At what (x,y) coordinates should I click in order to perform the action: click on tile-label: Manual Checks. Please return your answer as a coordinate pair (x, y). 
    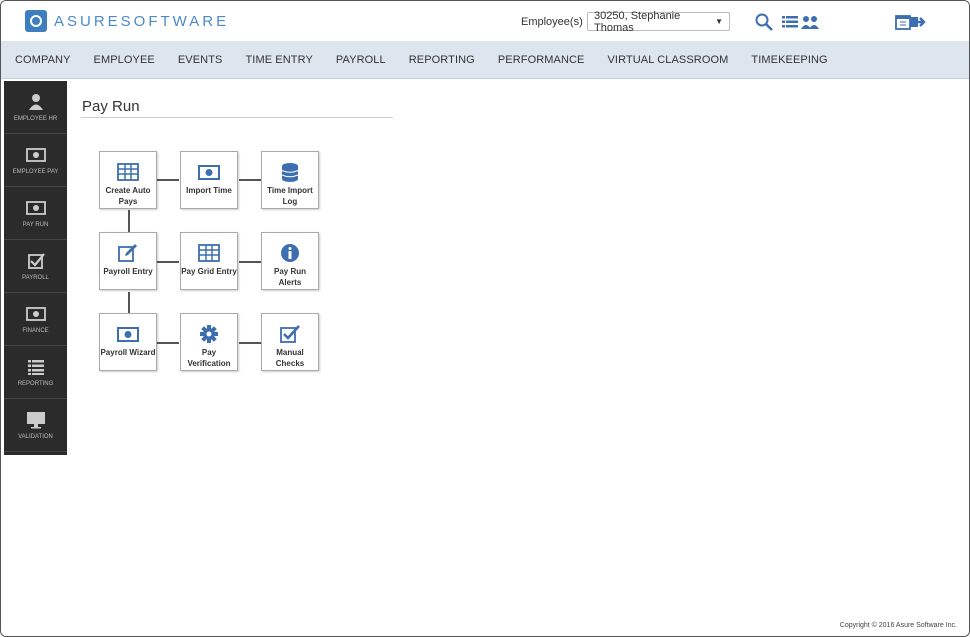
    Looking at the image, I should click on (290, 358).